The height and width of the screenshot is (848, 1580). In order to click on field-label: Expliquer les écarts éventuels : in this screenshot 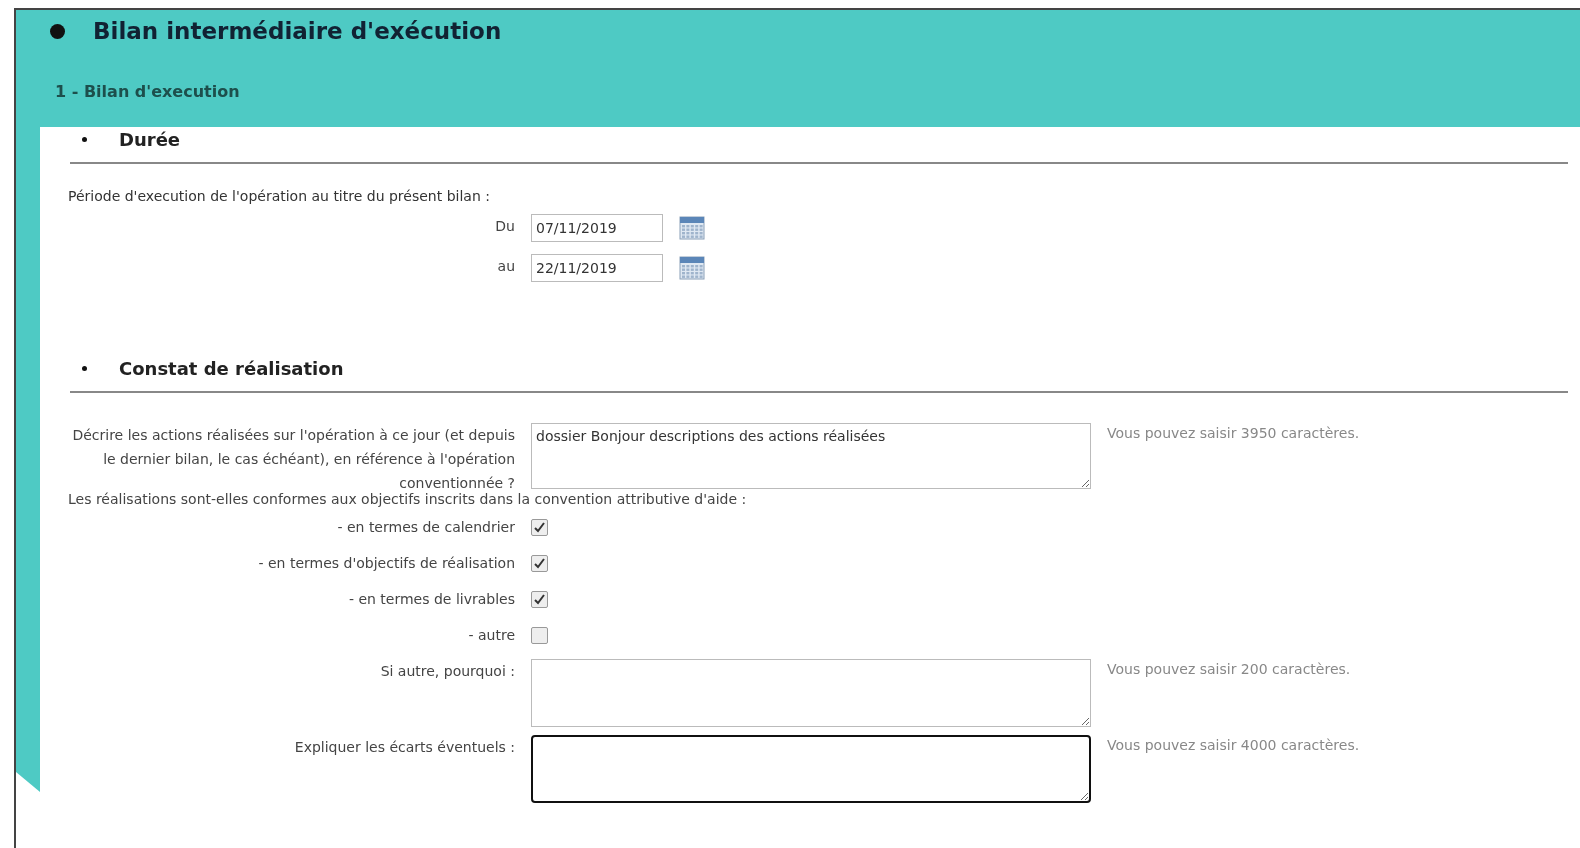, I will do `click(404, 747)`.